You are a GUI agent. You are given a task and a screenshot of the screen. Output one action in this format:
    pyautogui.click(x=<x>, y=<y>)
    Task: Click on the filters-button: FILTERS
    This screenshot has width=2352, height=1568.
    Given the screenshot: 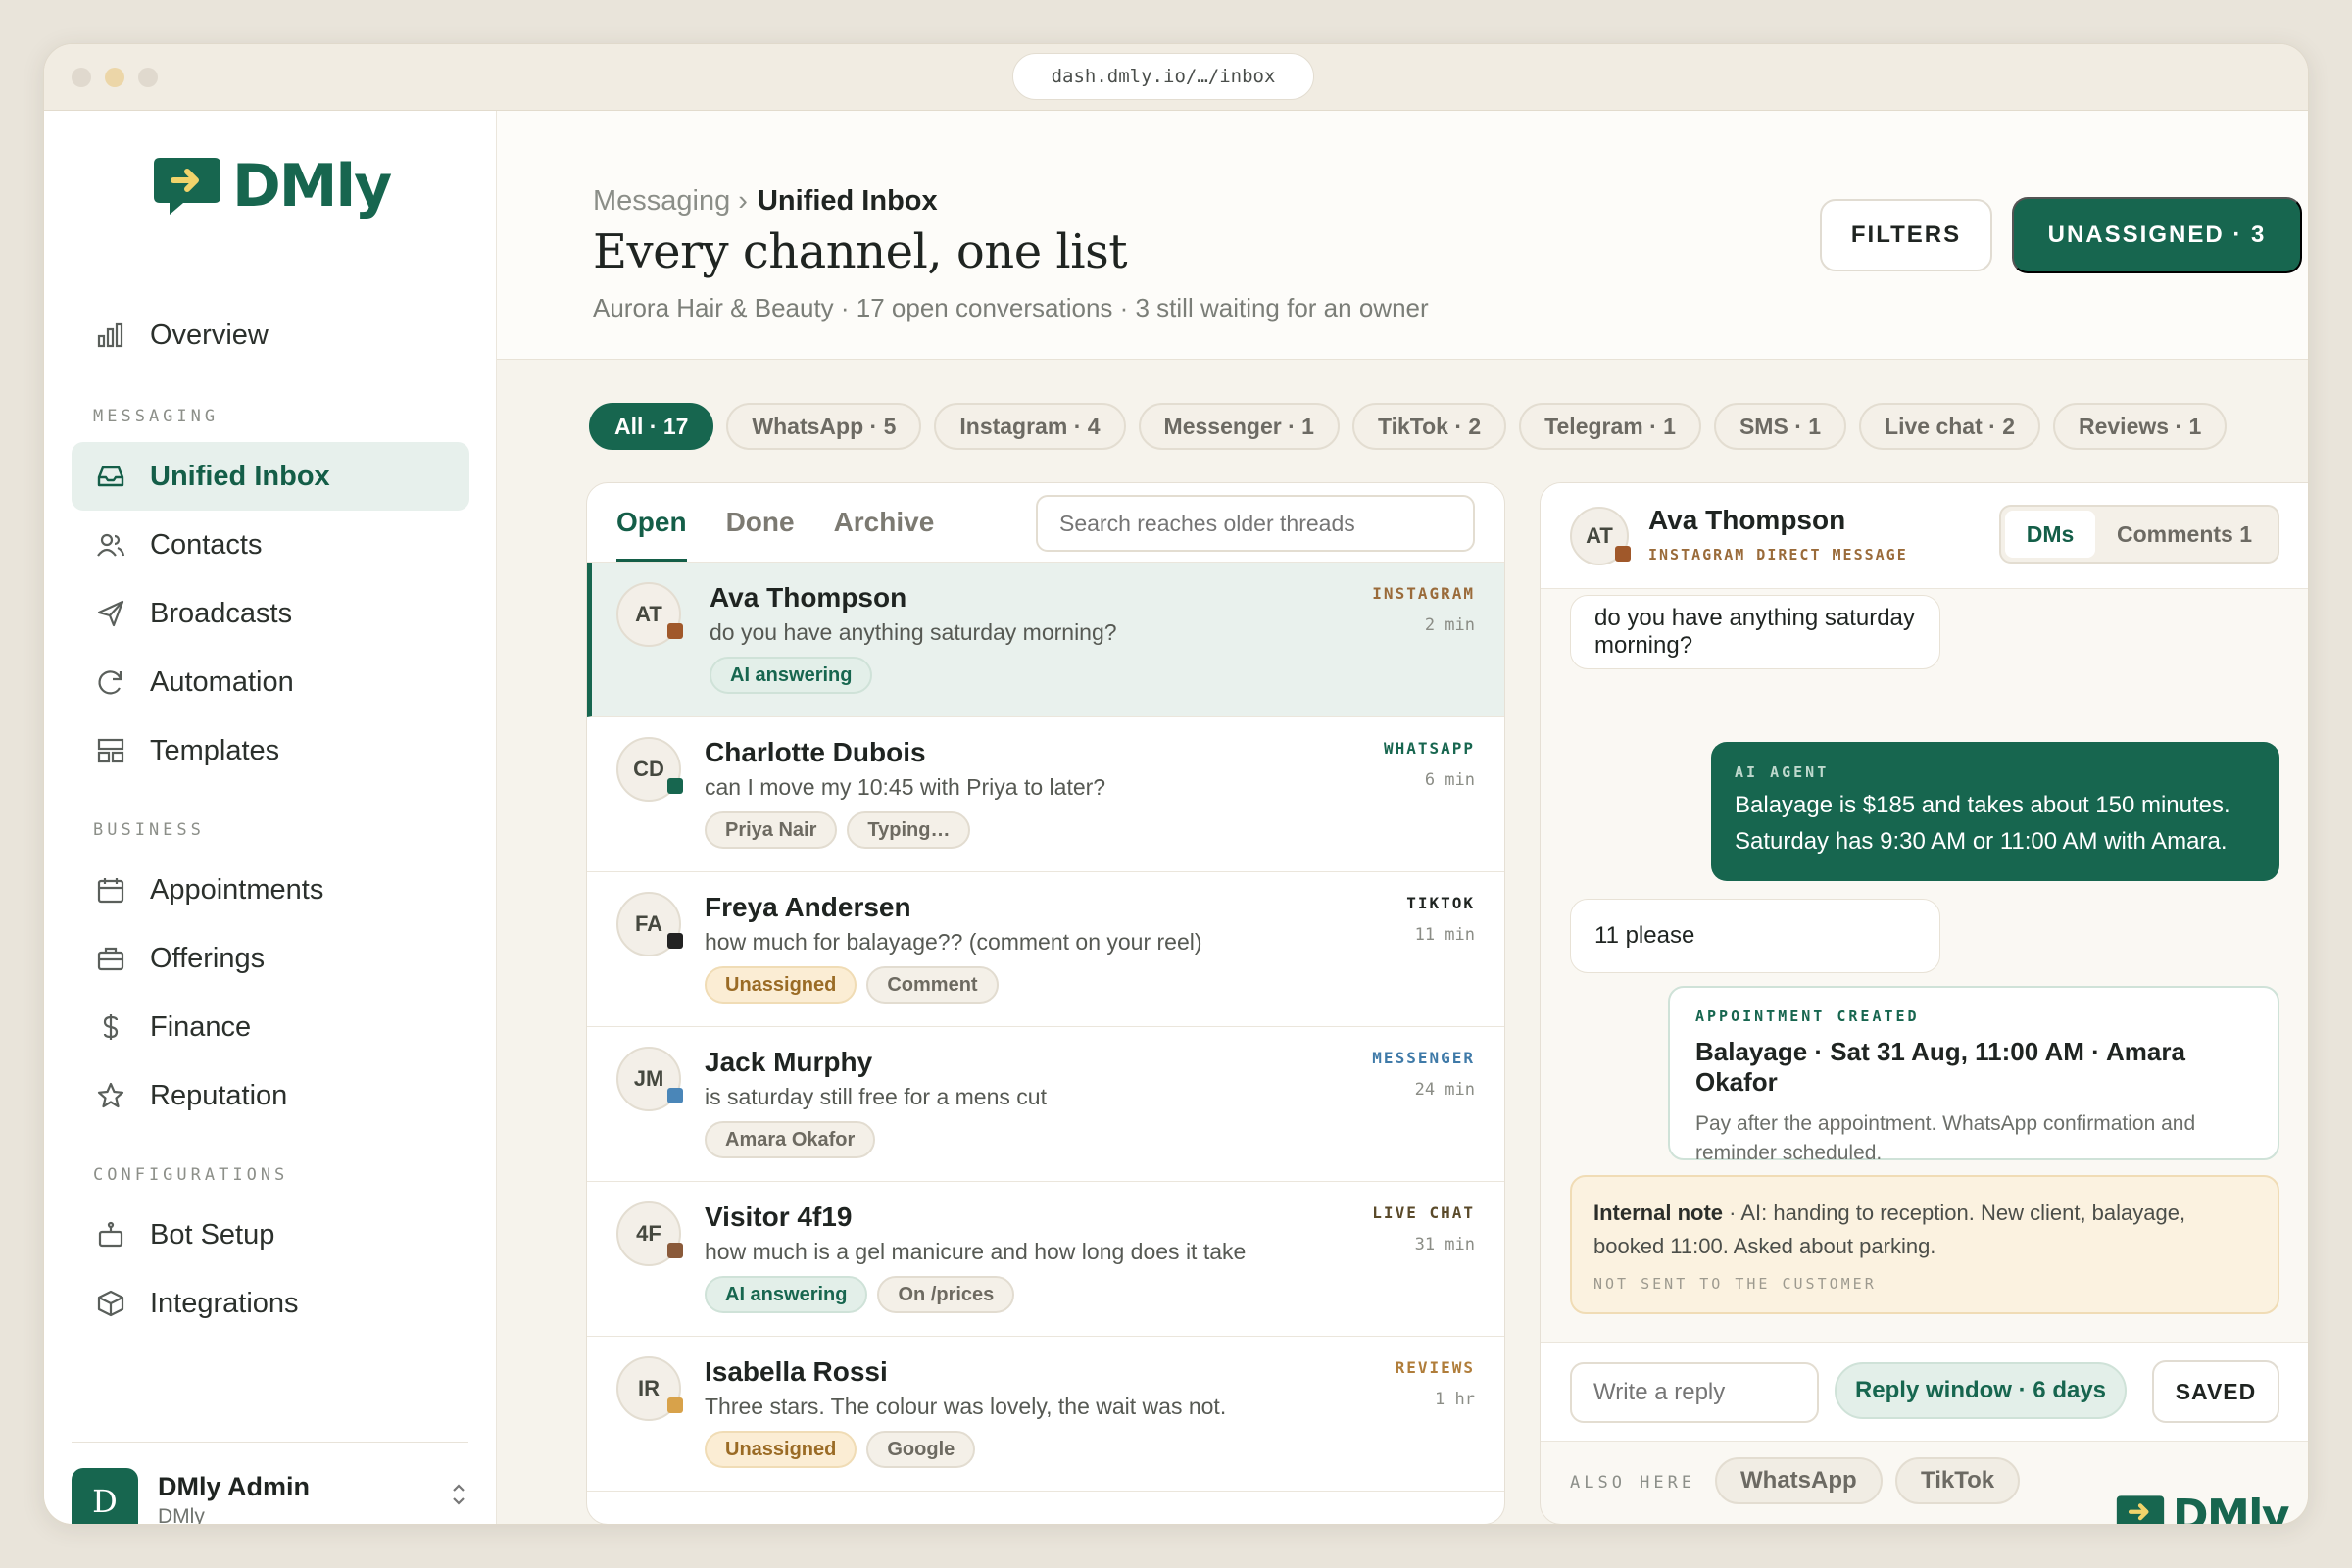 What is the action you would take?
    pyautogui.click(x=1906, y=235)
    